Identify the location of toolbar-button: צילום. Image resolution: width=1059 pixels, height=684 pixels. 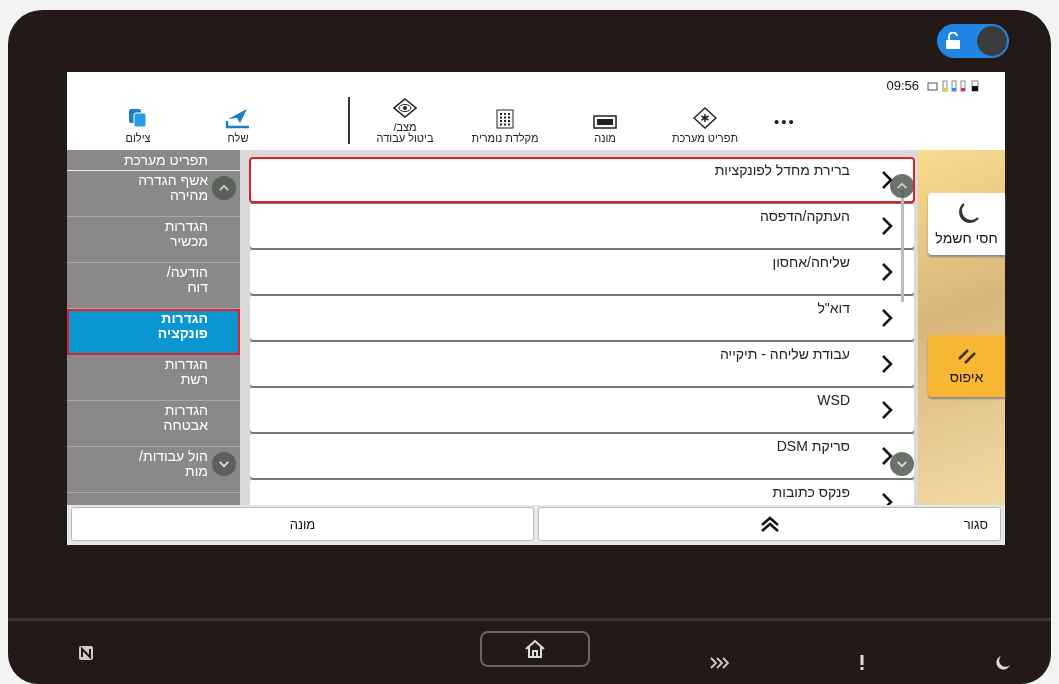
(138, 111).